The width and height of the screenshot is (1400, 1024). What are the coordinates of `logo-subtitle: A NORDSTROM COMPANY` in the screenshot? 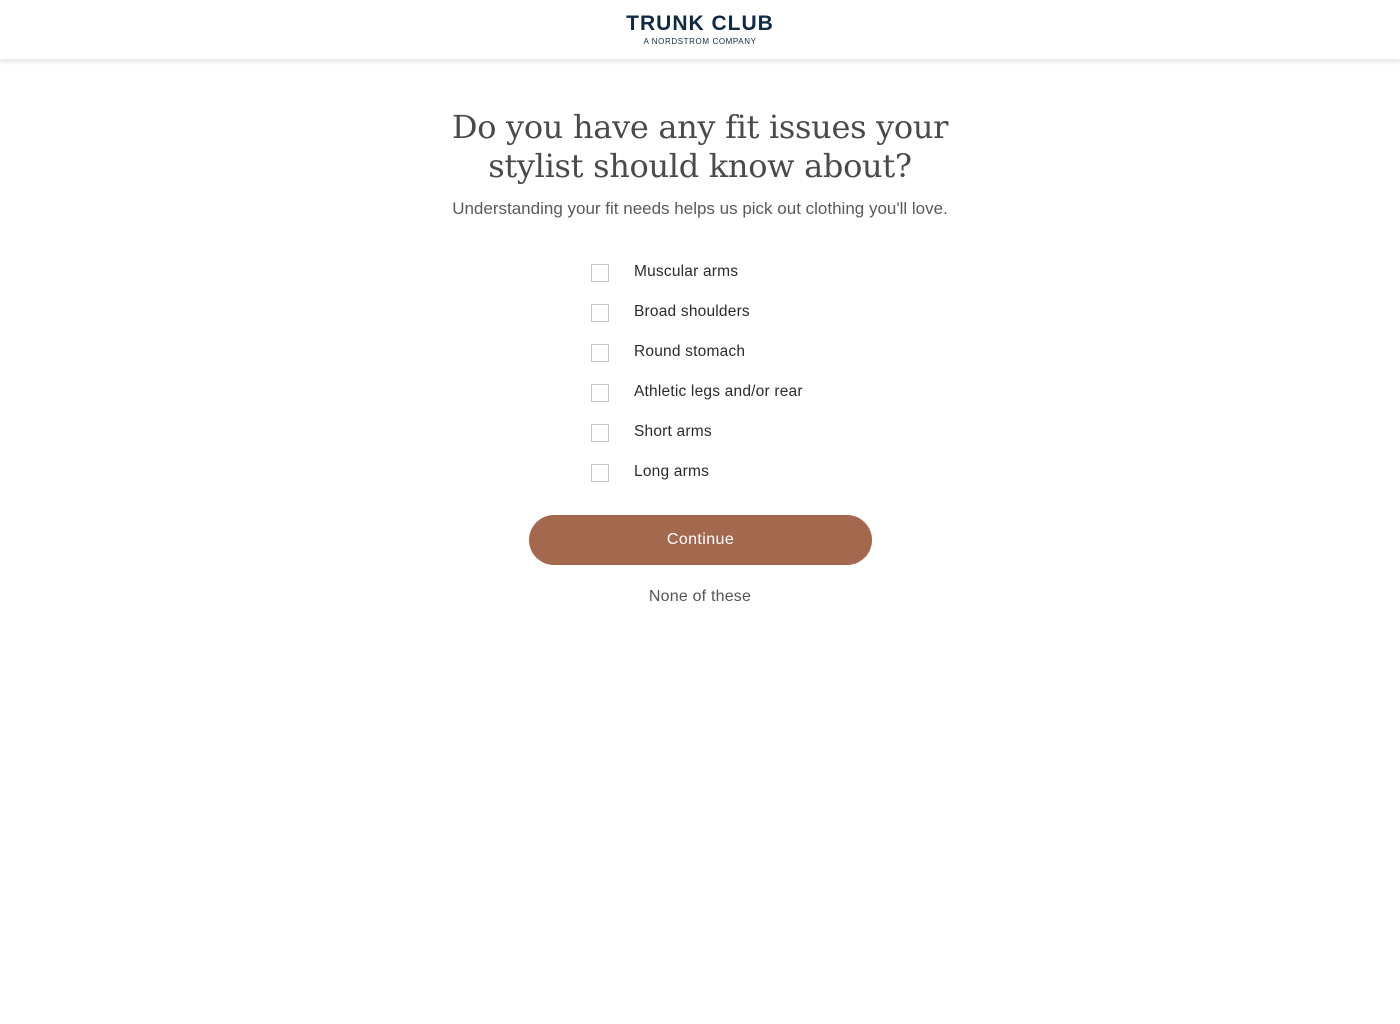 It's located at (700, 41).